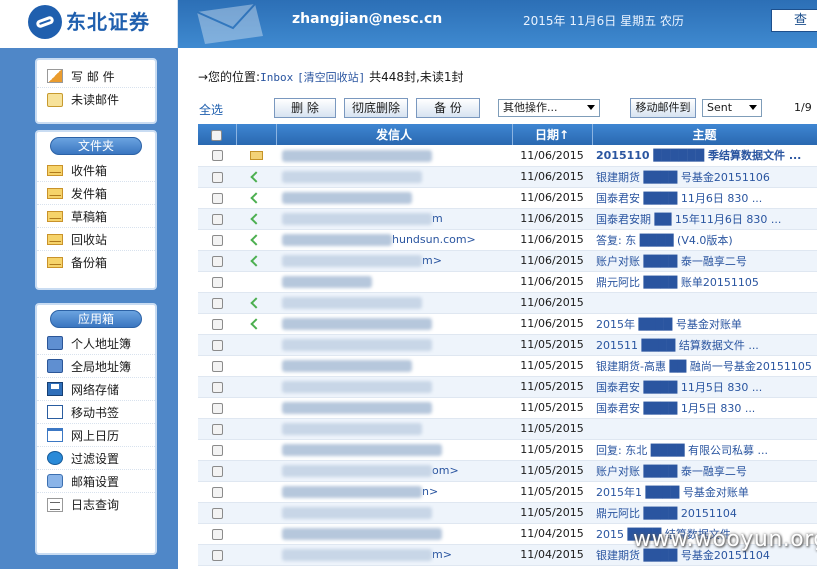 This screenshot has height=569, width=817. Describe the element at coordinates (704, 240) in the screenshot. I see `row-subject: 答复: 东 ████ (V4.0版本)` at that location.